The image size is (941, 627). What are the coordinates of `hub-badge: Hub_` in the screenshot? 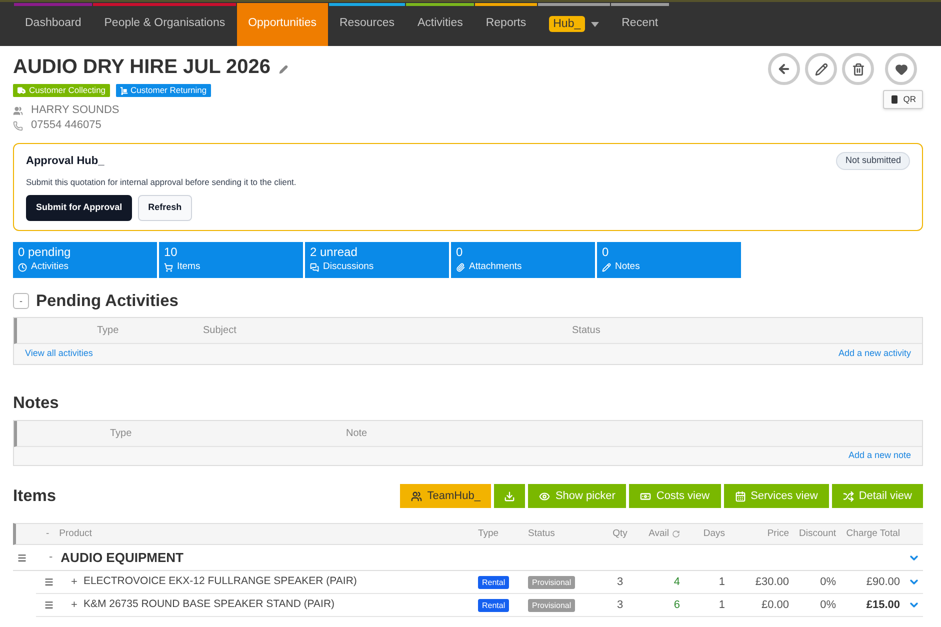 It's located at (567, 24).